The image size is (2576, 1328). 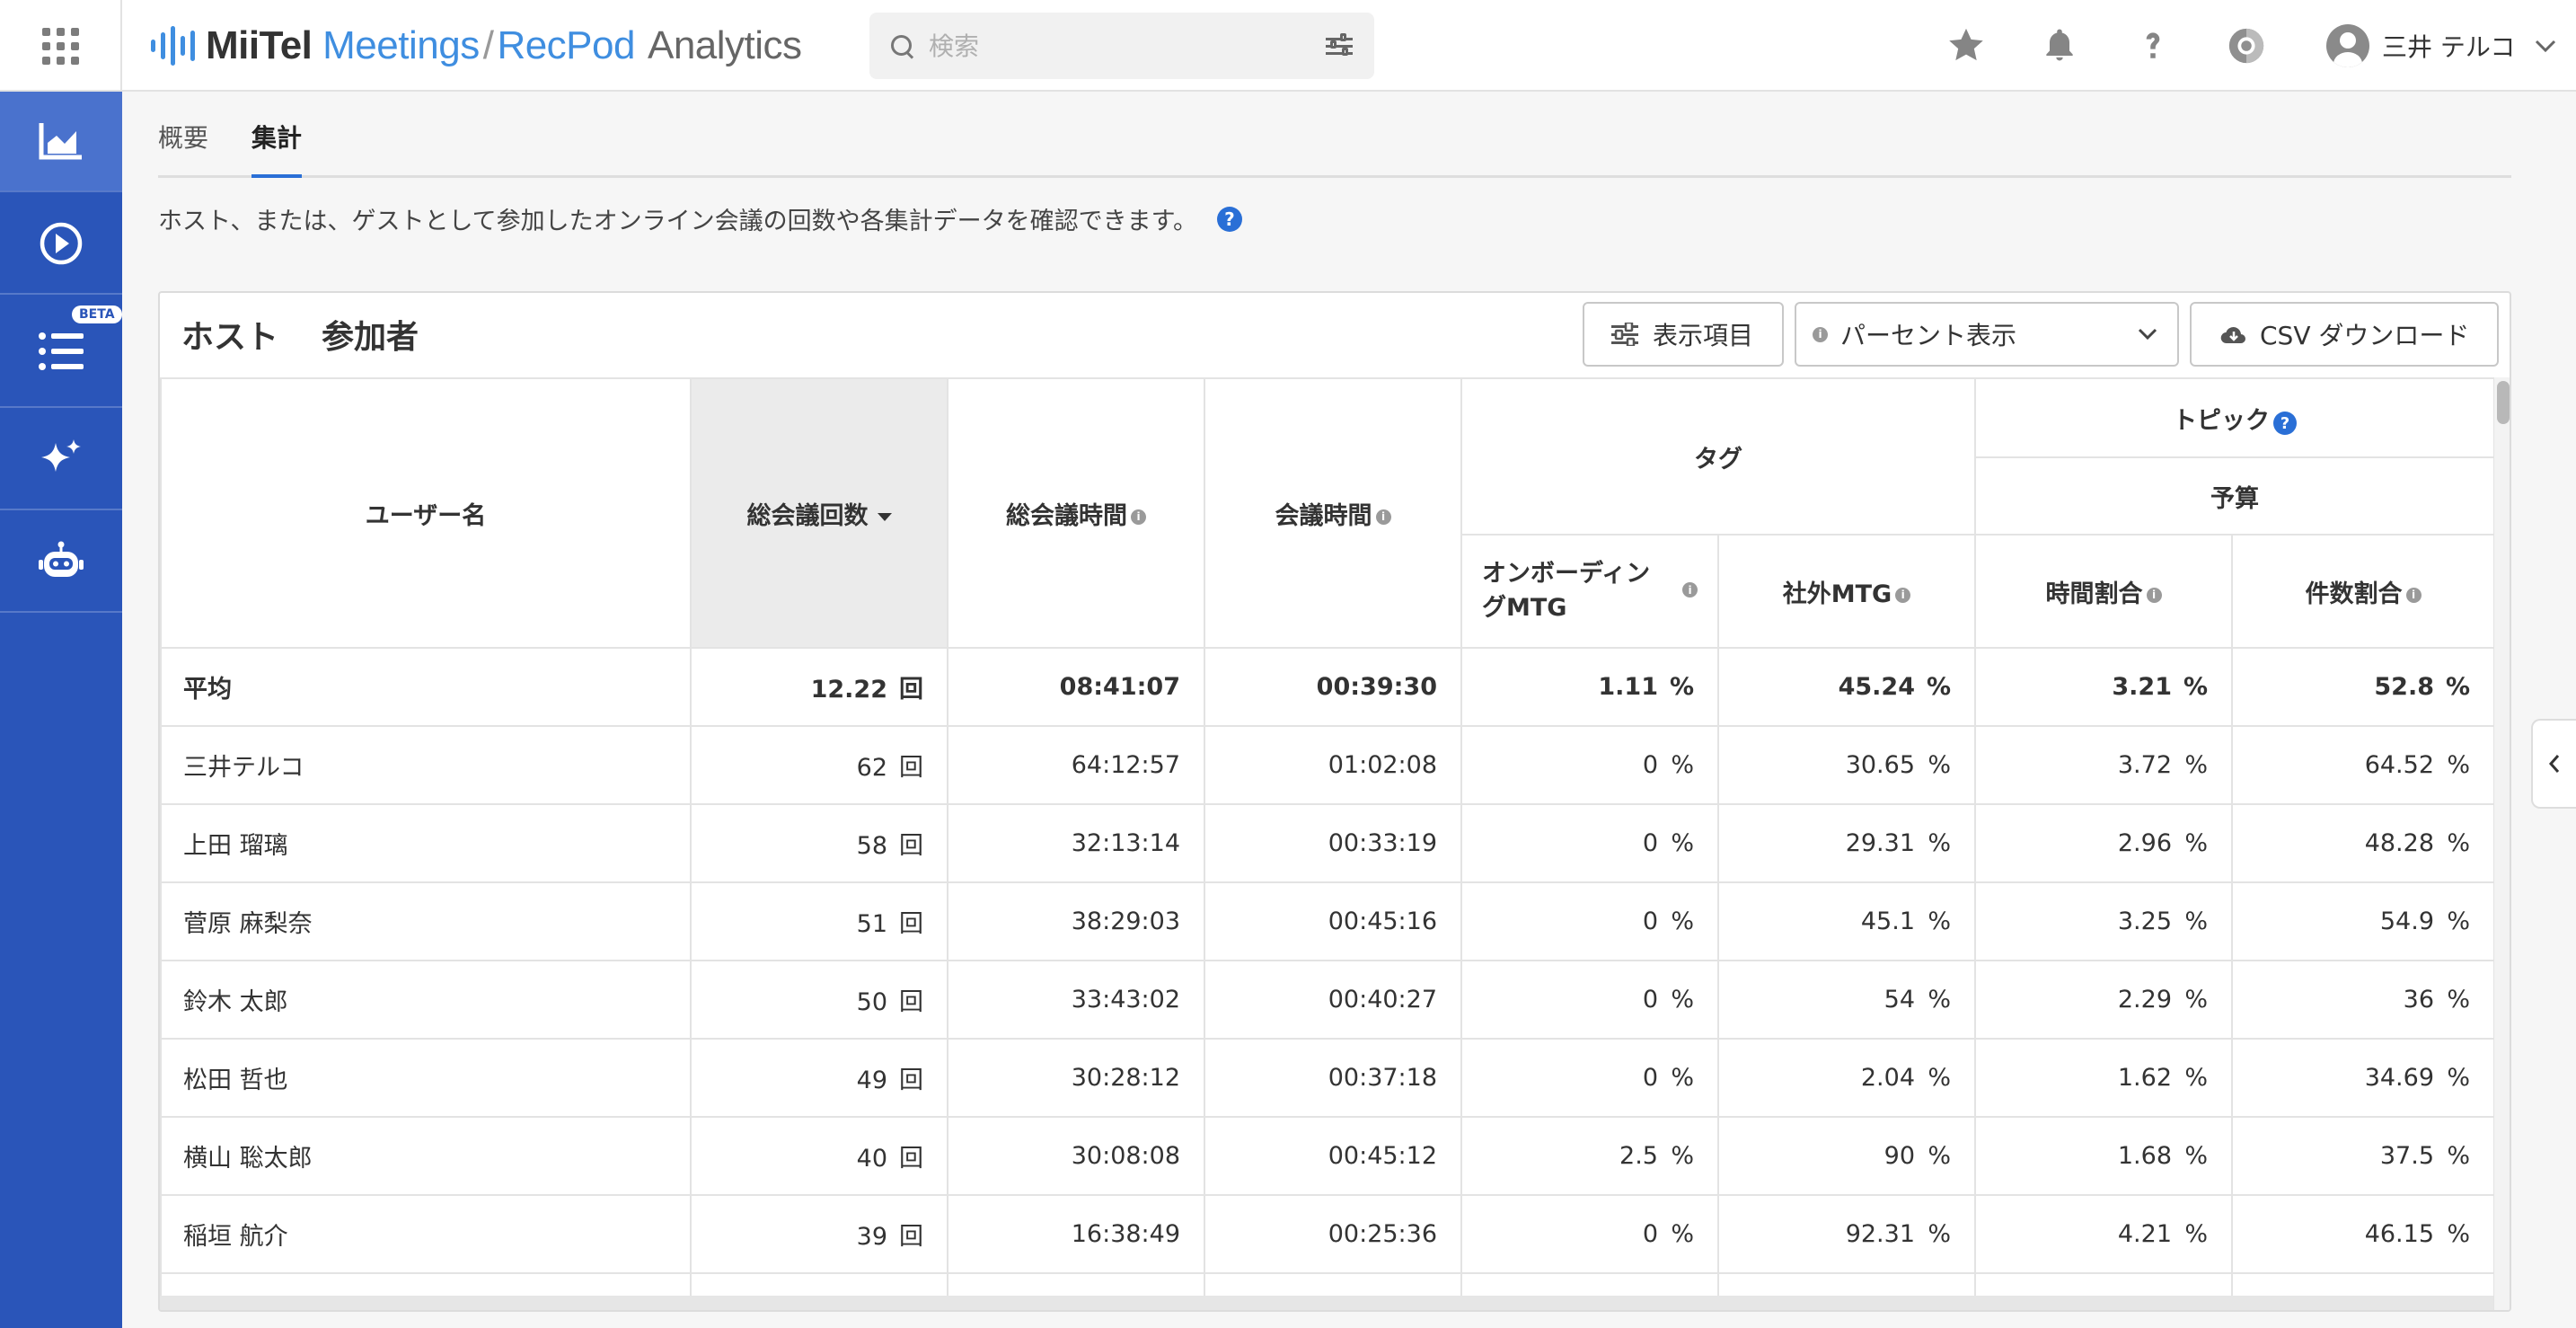 I want to click on tab-aggregate: 集計, so click(x=277, y=148).